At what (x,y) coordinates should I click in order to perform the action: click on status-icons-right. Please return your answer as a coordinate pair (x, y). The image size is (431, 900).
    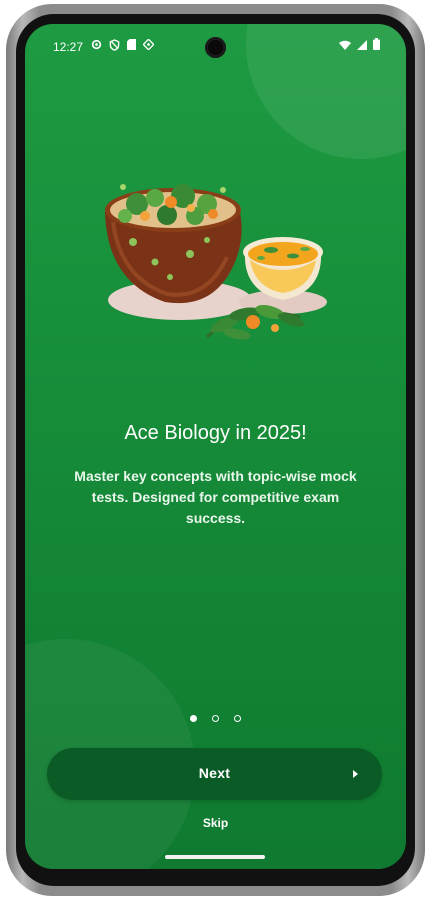
    Looking at the image, I should click on (359, 45).